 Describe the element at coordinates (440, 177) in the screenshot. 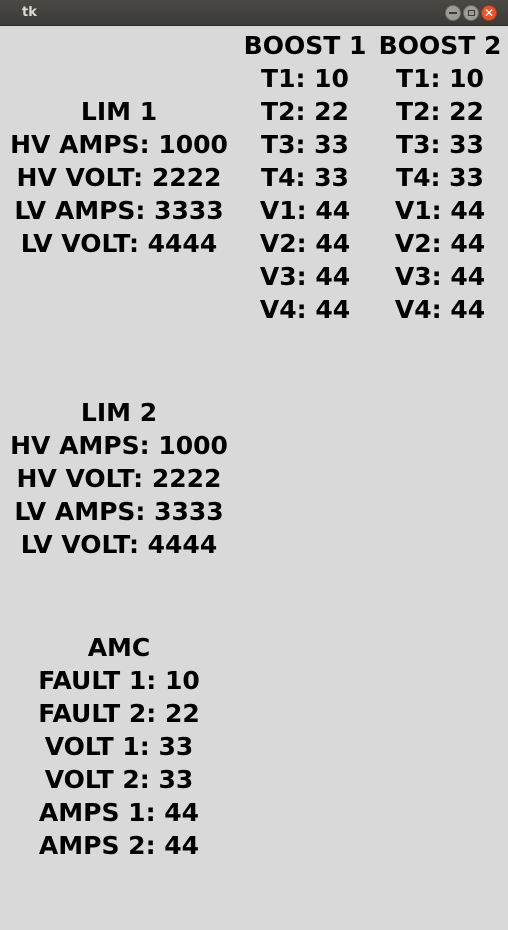

I see `boost2-t4: T4: 33` at that location.